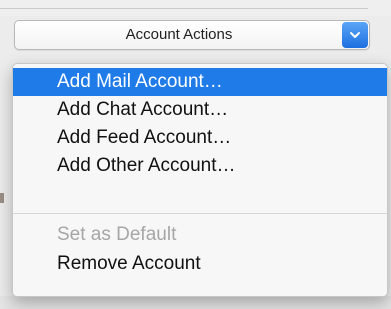 The image size is (391, 309). I want to click on account-actions-popup-button: Account Actions, so click(192, 35).